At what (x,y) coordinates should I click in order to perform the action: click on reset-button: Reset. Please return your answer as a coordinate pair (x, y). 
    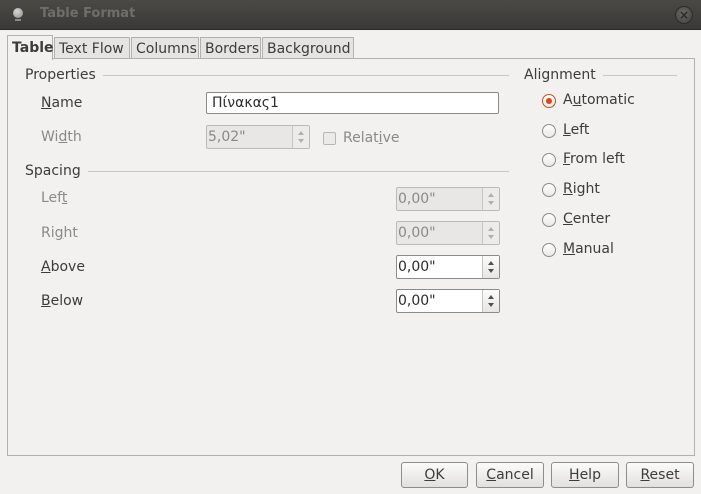
    Looking at the image, I should click on (660, 475).